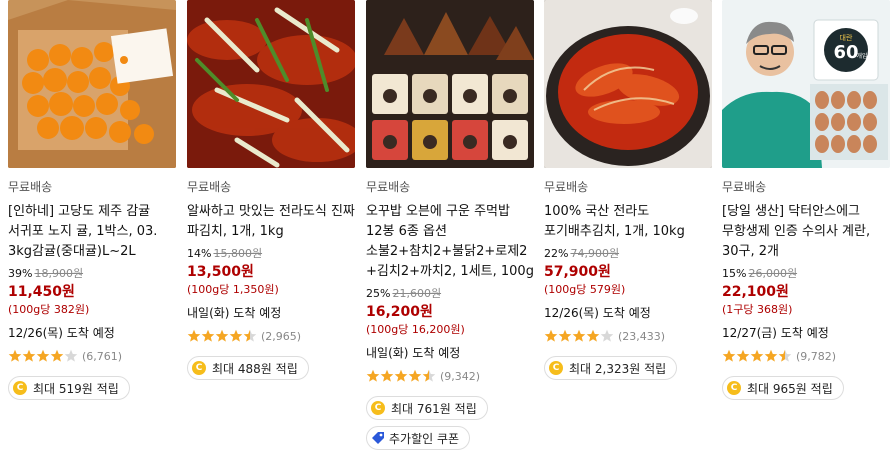 The height and width of the screenshot is (469, 895). I want to click on discount-line: 22% 74,900원, so click(628, 254).